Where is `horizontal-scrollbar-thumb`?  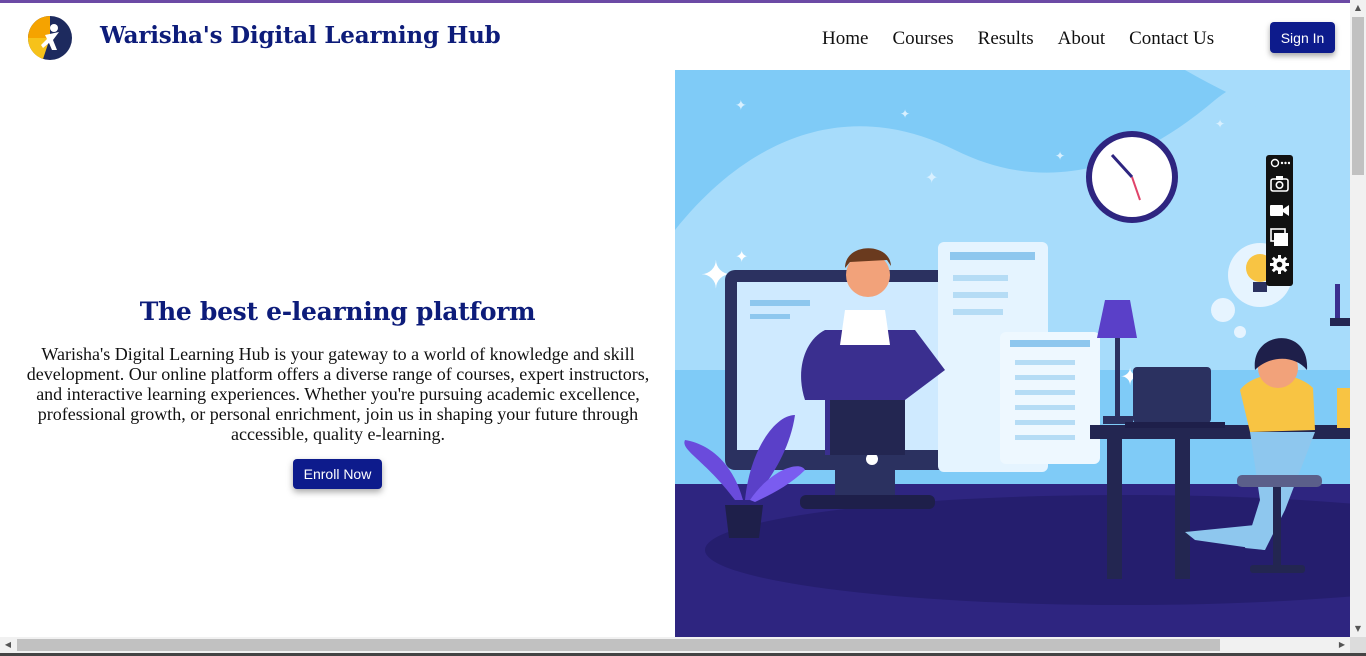
horizontal-scrollbar-thumb is located at coordinates (618, 645).